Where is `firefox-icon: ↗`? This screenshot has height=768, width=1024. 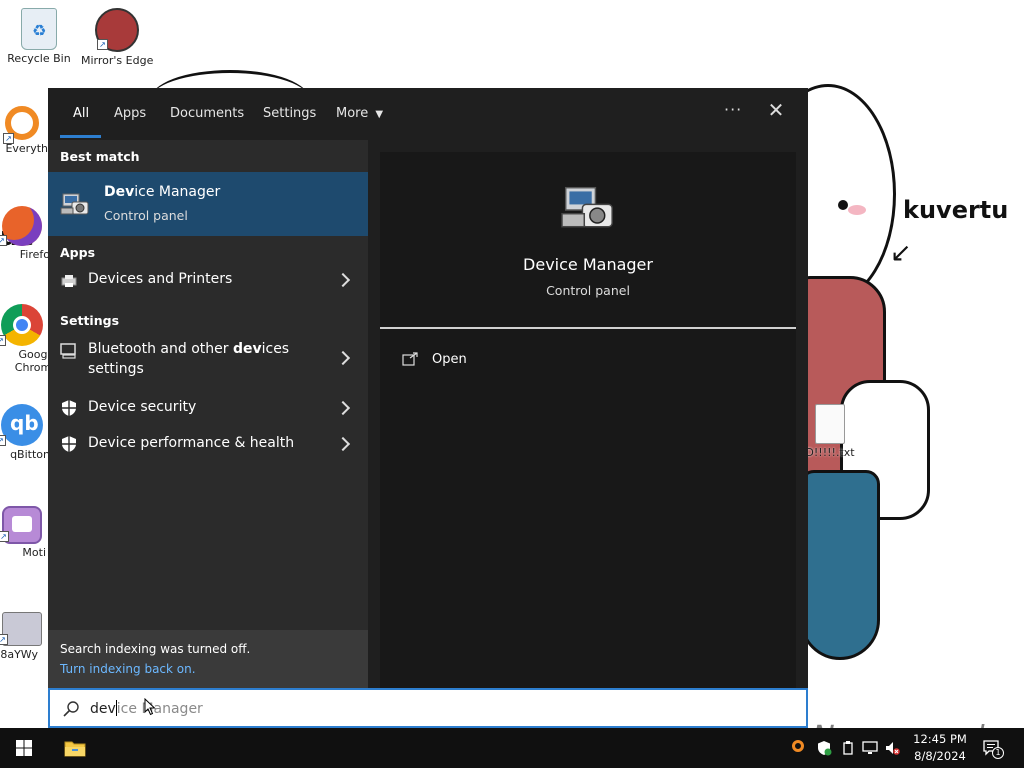 firefox-icon: ↗ is located at coordinates (21, 226).